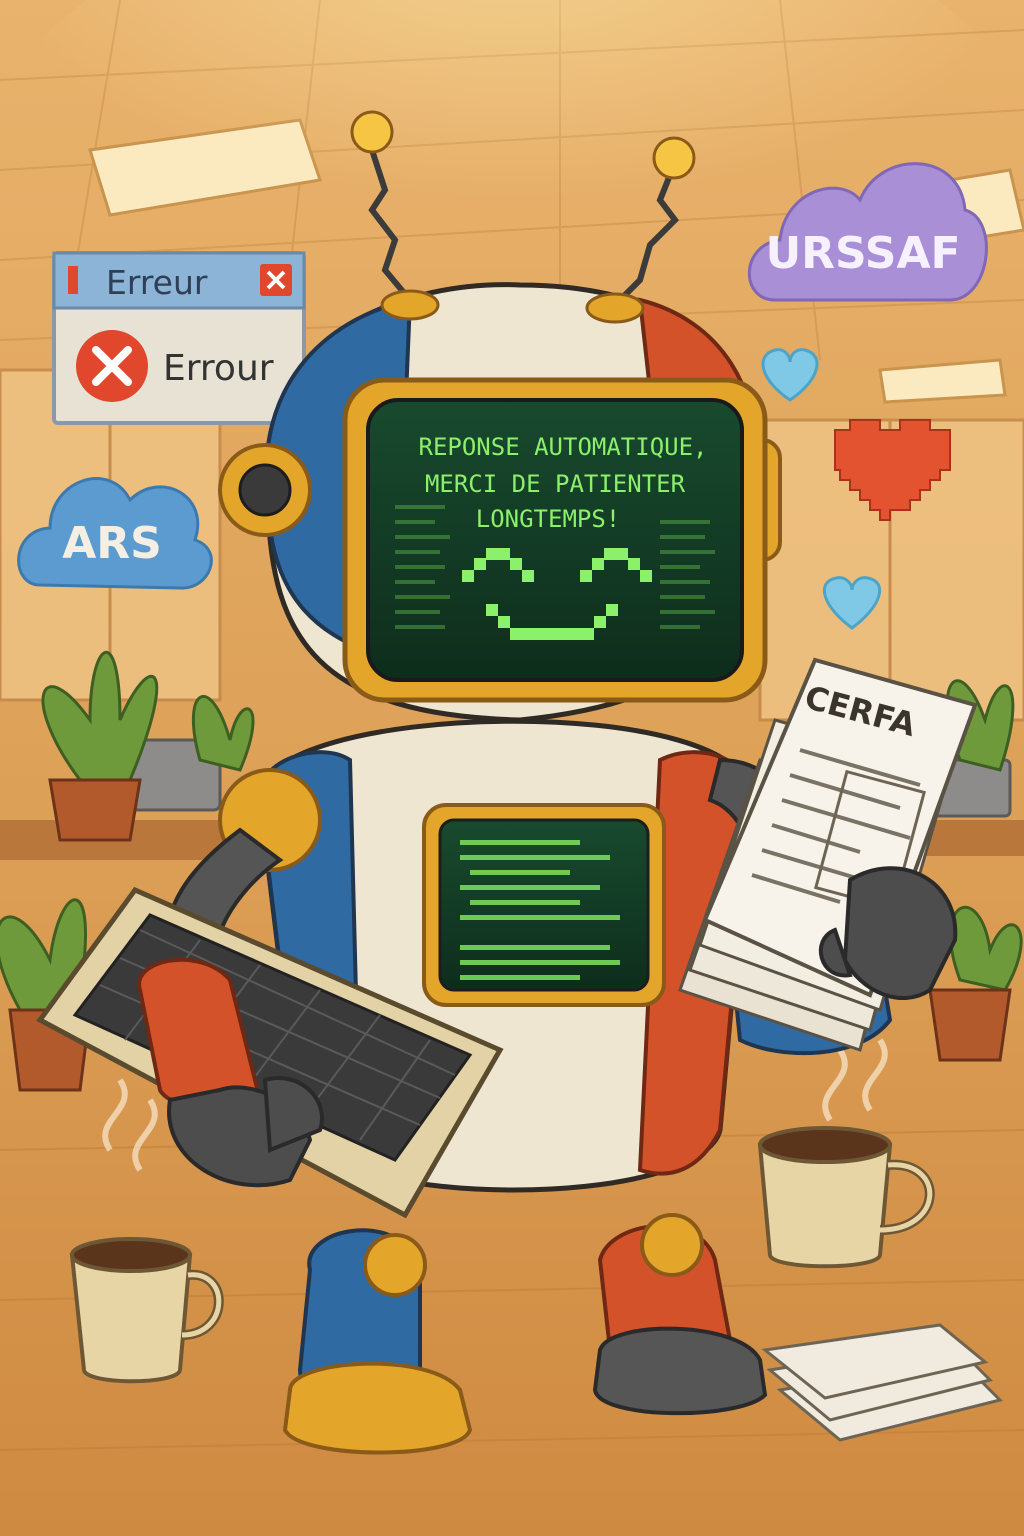 The image size is (1024, 1536). I want to click on ars-label: ARS, so click(112, 543).